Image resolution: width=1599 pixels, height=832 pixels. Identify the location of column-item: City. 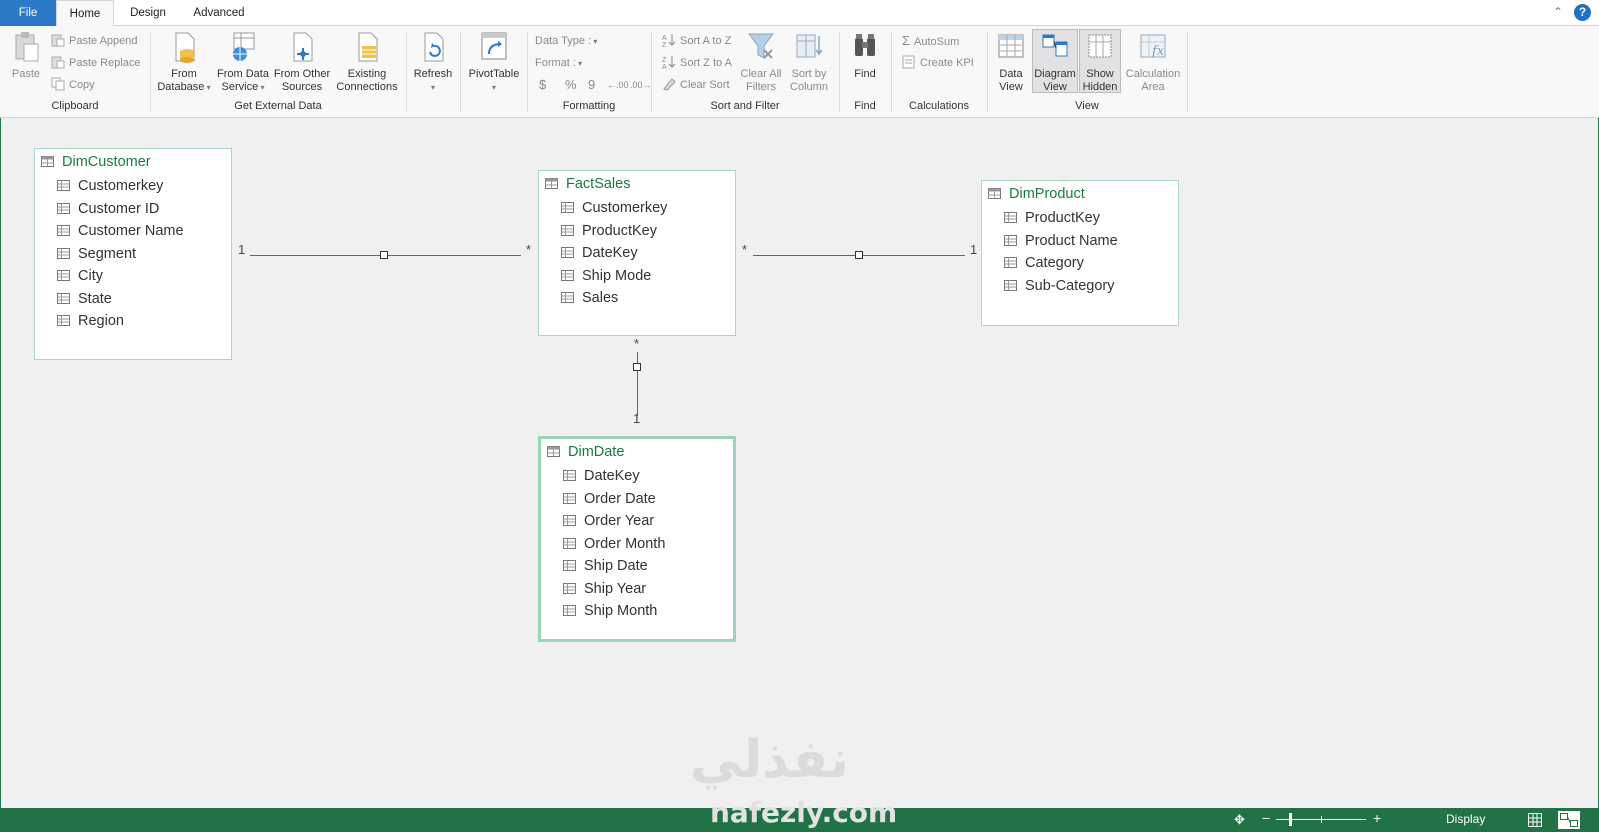
(133, 276).